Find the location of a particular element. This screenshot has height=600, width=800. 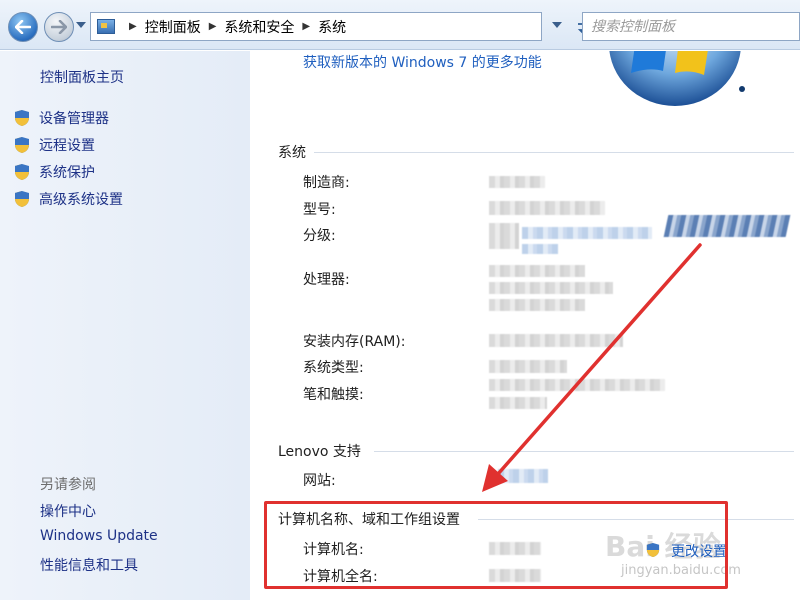

action-center-link: 操作中心 is located at coordinates (68, 511).